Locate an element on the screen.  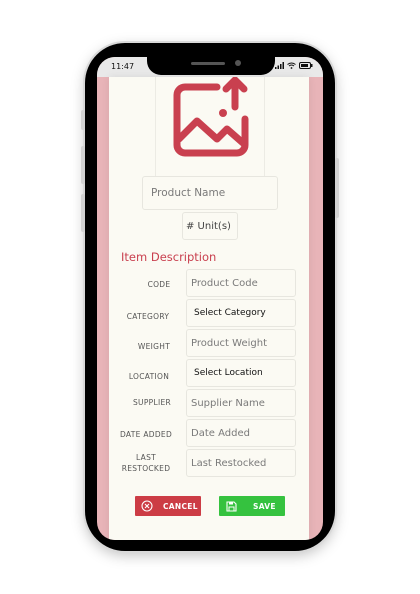
status-icons is located at coordinates (294, 65).